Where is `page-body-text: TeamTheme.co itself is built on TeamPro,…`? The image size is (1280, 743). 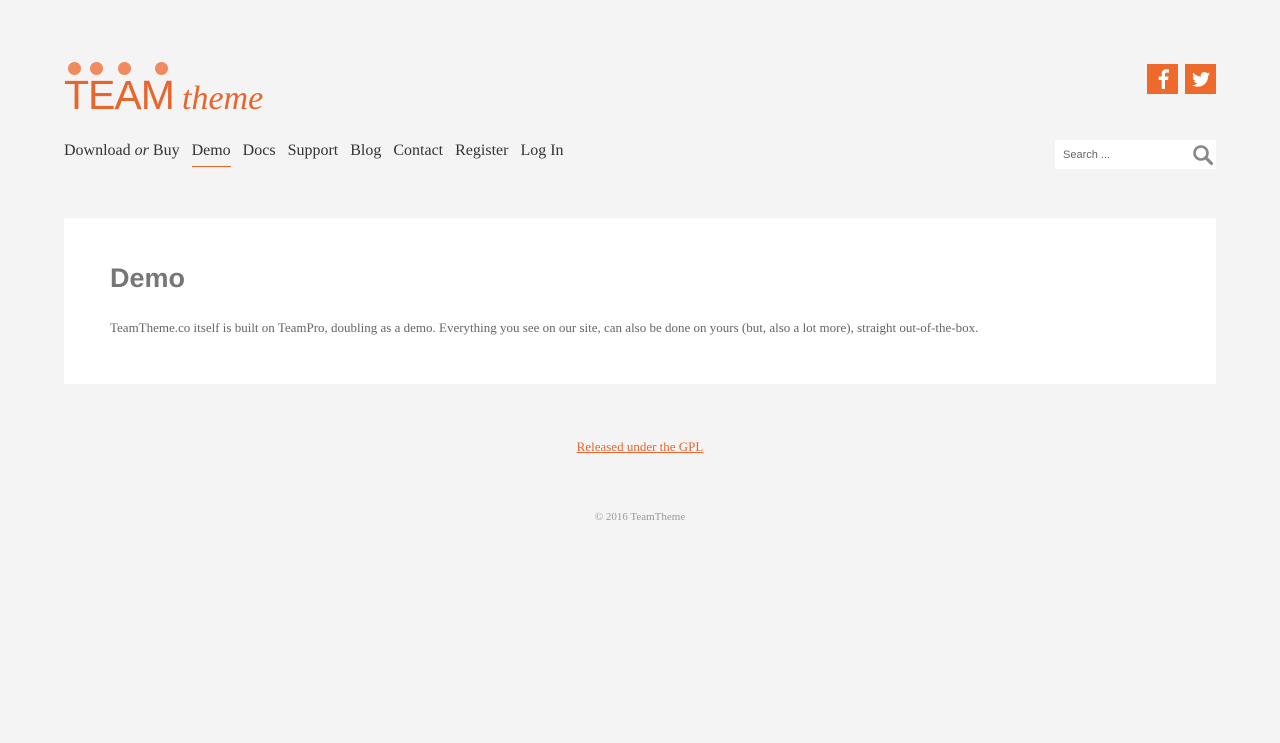
page-body-text: TeamTheme.co itself is built on TeamPro,… is located at coordinates (544, 327).